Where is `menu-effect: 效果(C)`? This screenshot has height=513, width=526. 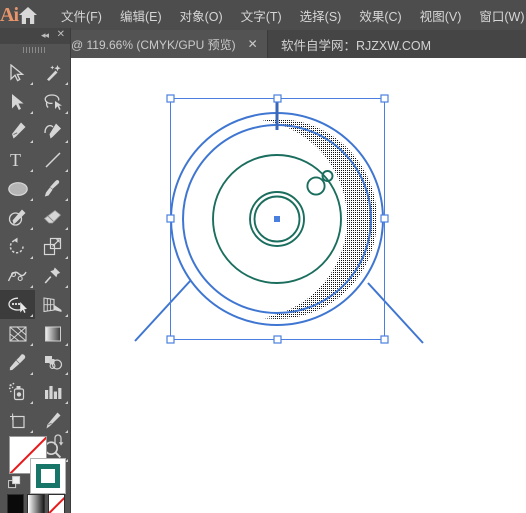
menu-effect: 效果(C) is located at coordinates (380, 15).